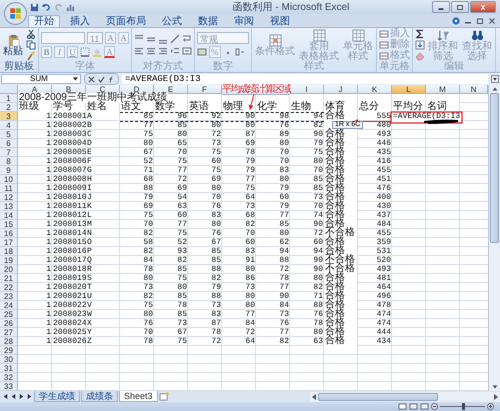 The height and width of the screenshot is (411, 500). Describe the element at coordinates (9, 323) in the screenshot. I see `row-header: 26` at that location.